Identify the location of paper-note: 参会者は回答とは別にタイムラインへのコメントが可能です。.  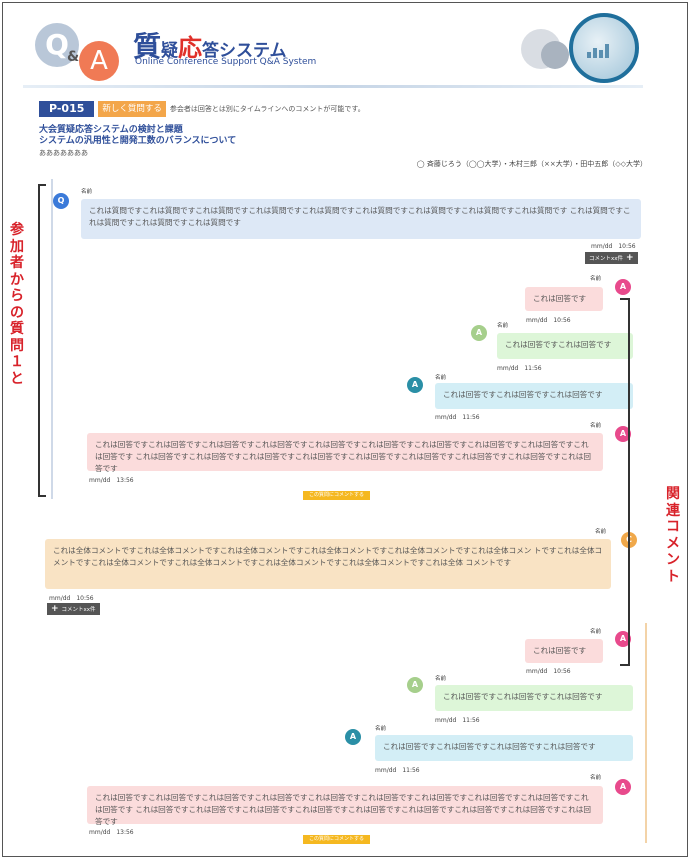
(267, 109).